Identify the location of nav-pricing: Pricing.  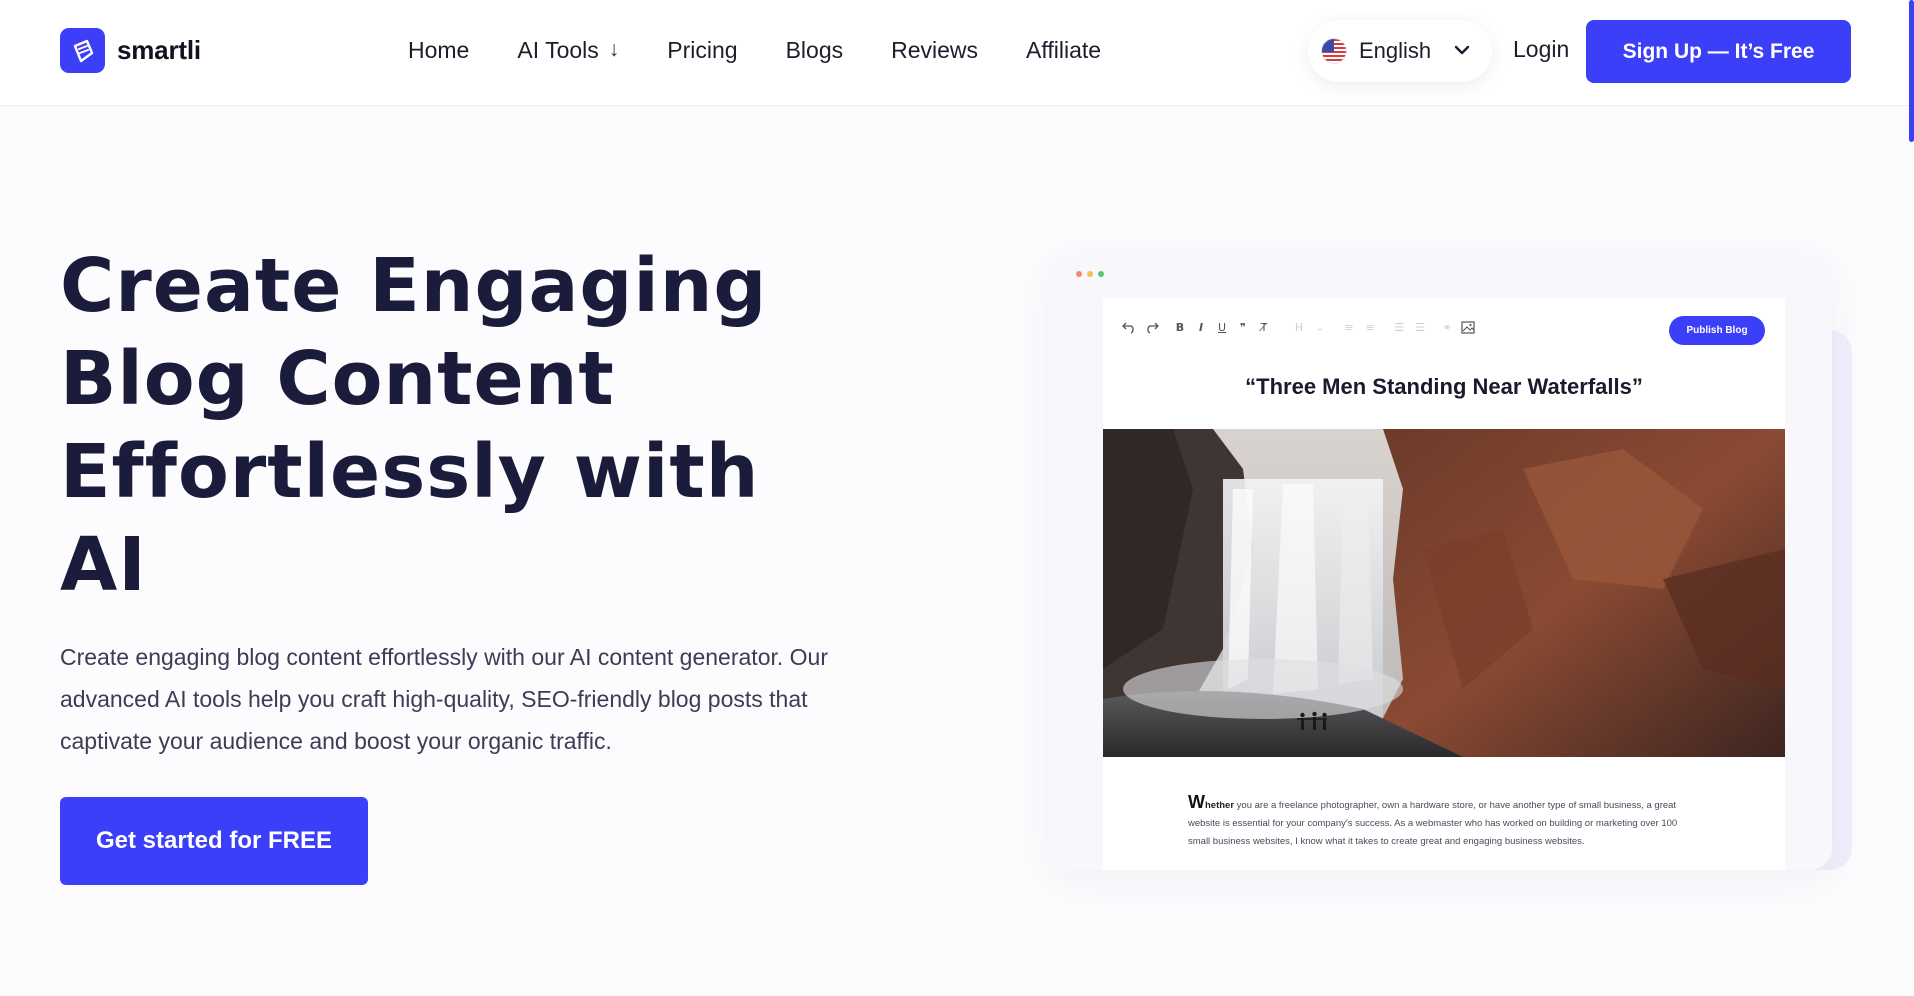
(702, 50).